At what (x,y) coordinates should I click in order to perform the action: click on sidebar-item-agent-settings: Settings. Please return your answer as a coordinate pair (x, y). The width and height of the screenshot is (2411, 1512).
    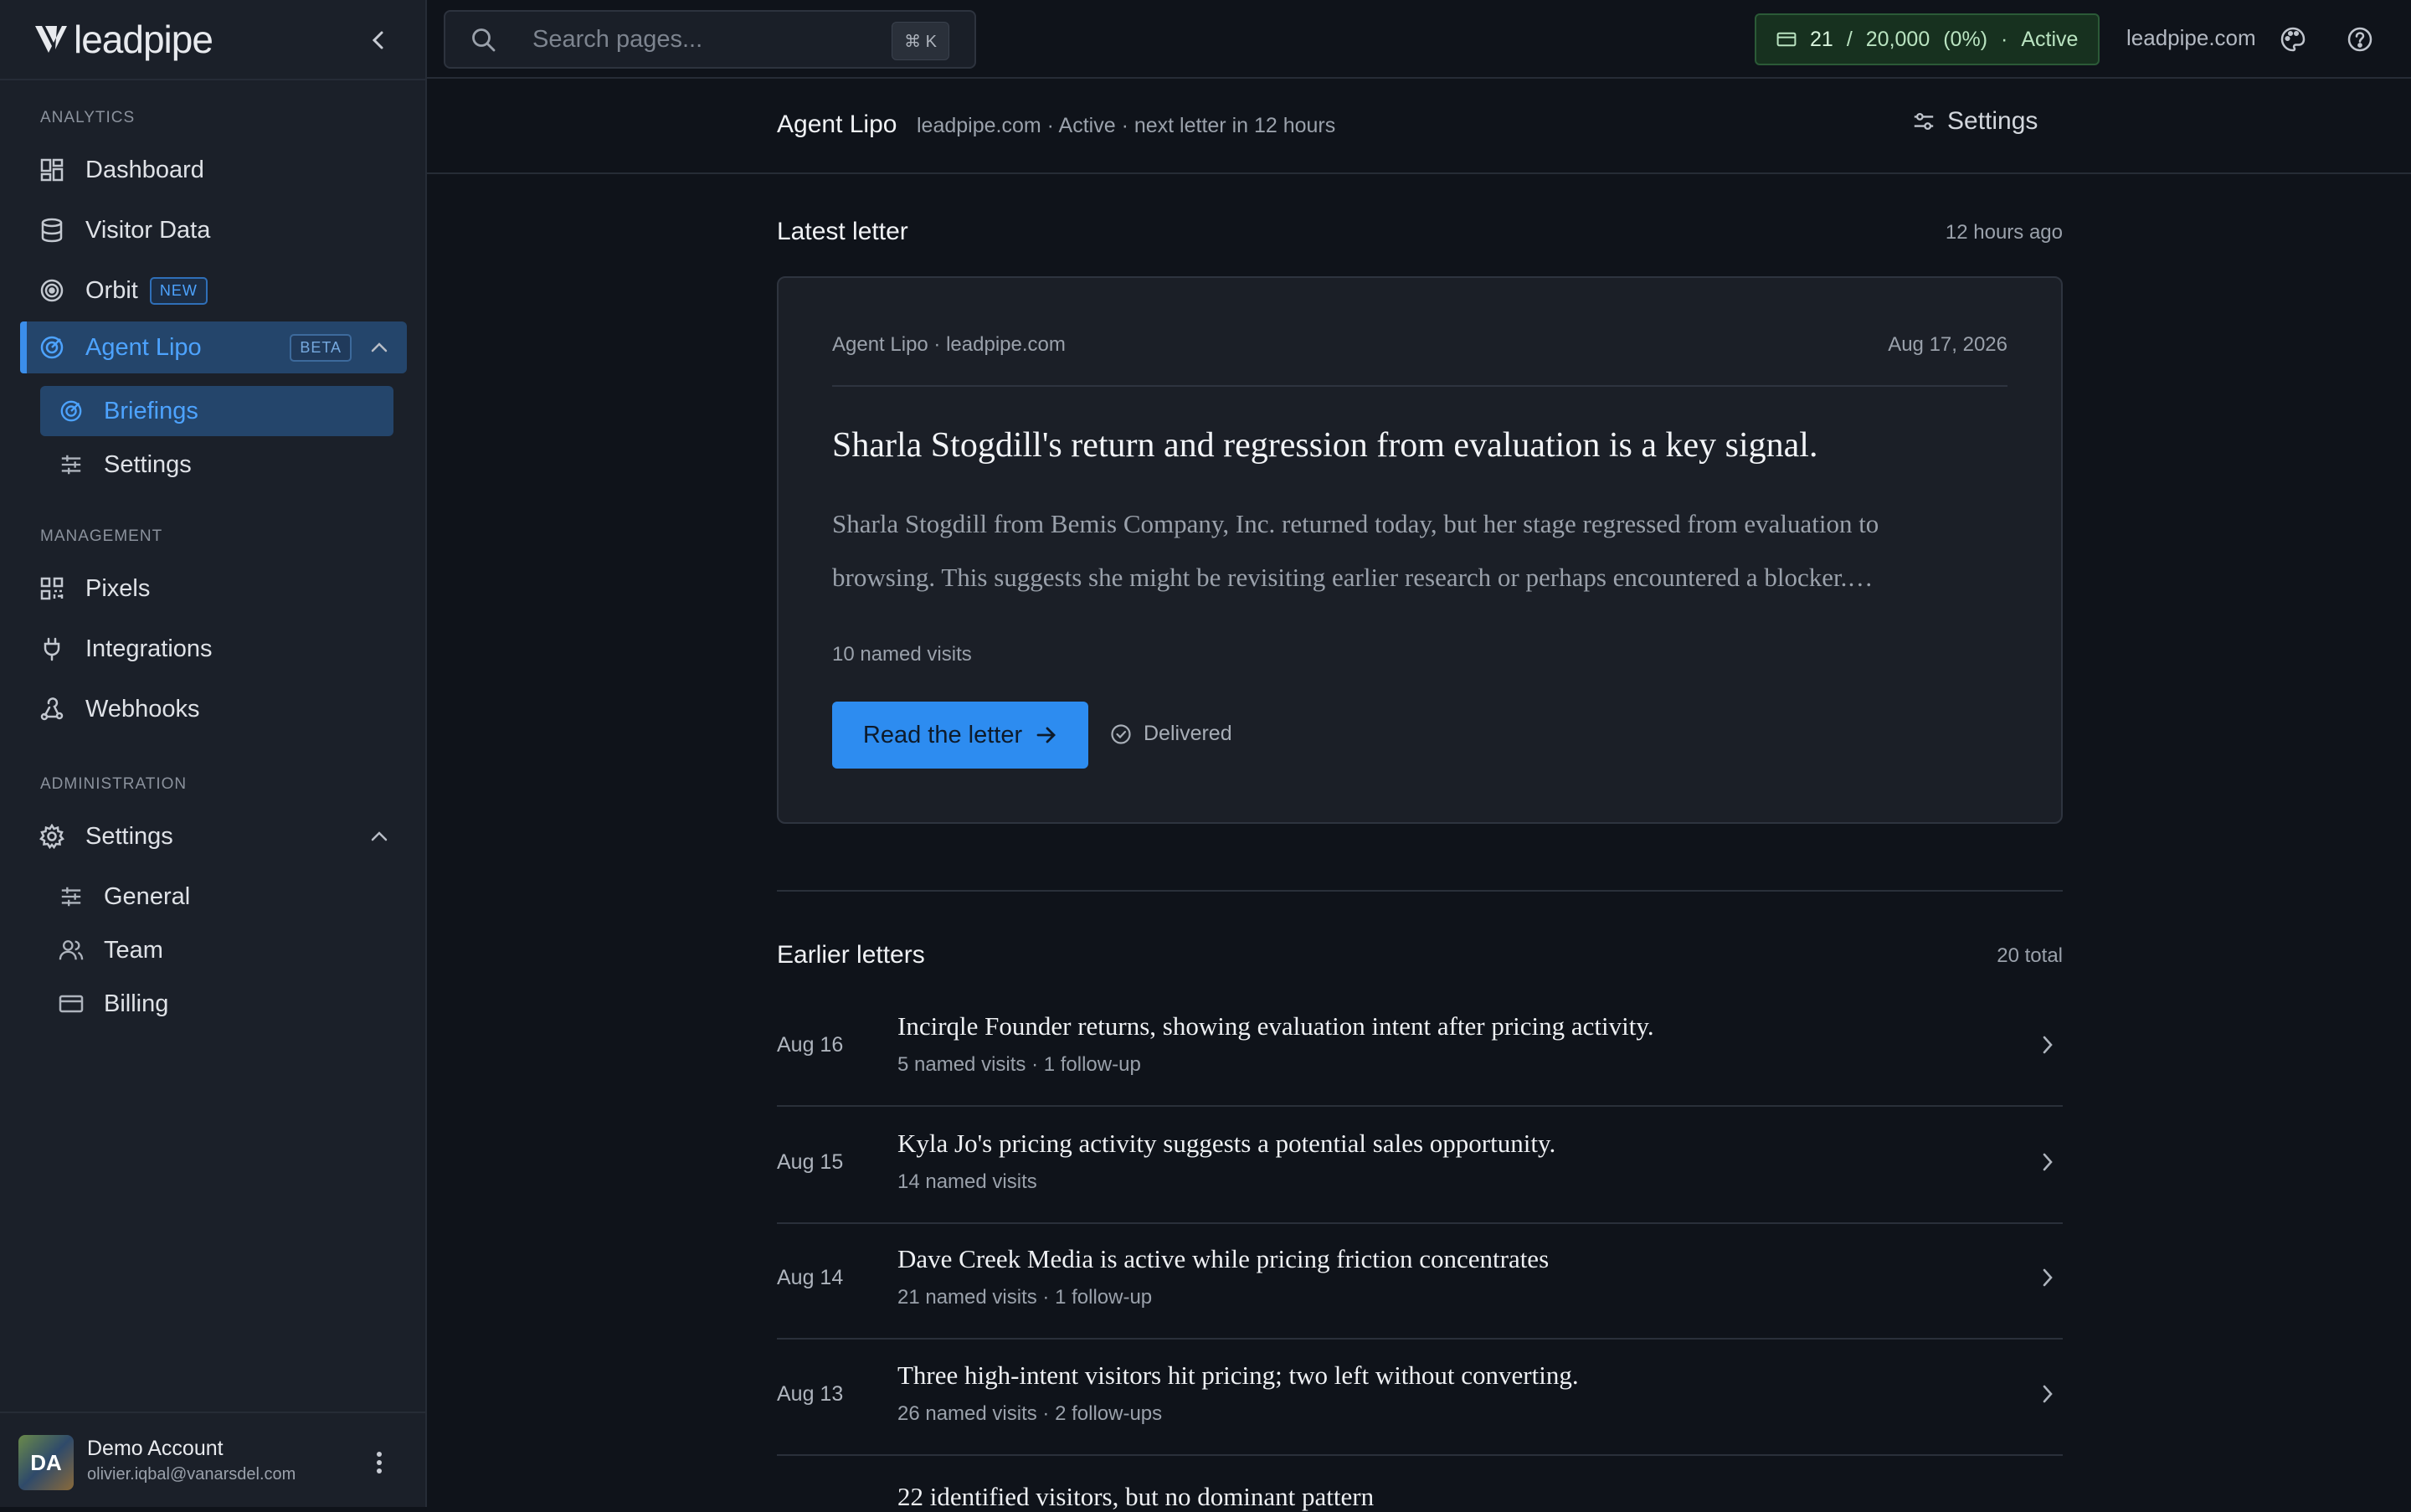
    Looking at the image, I should click on (216, 465).